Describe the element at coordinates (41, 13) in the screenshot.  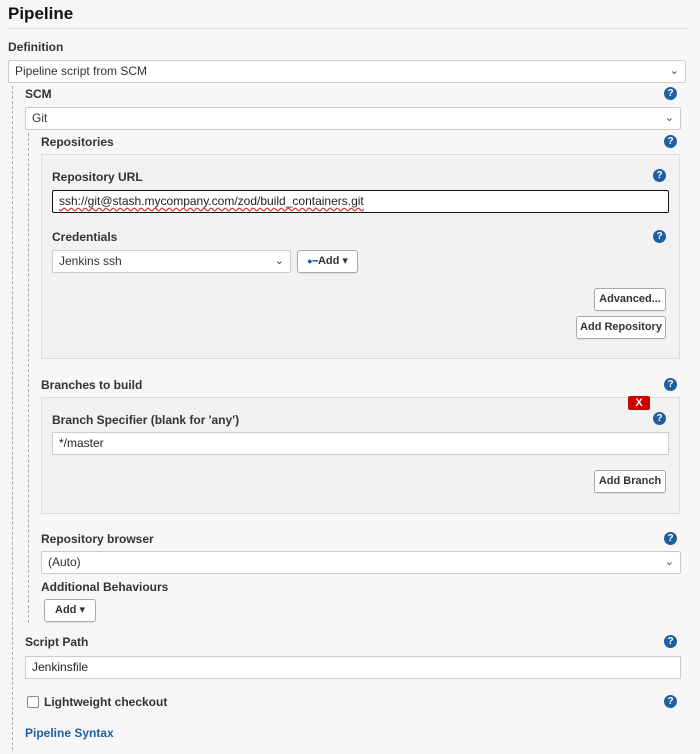
I see `section-title: Pipeline` at that location.